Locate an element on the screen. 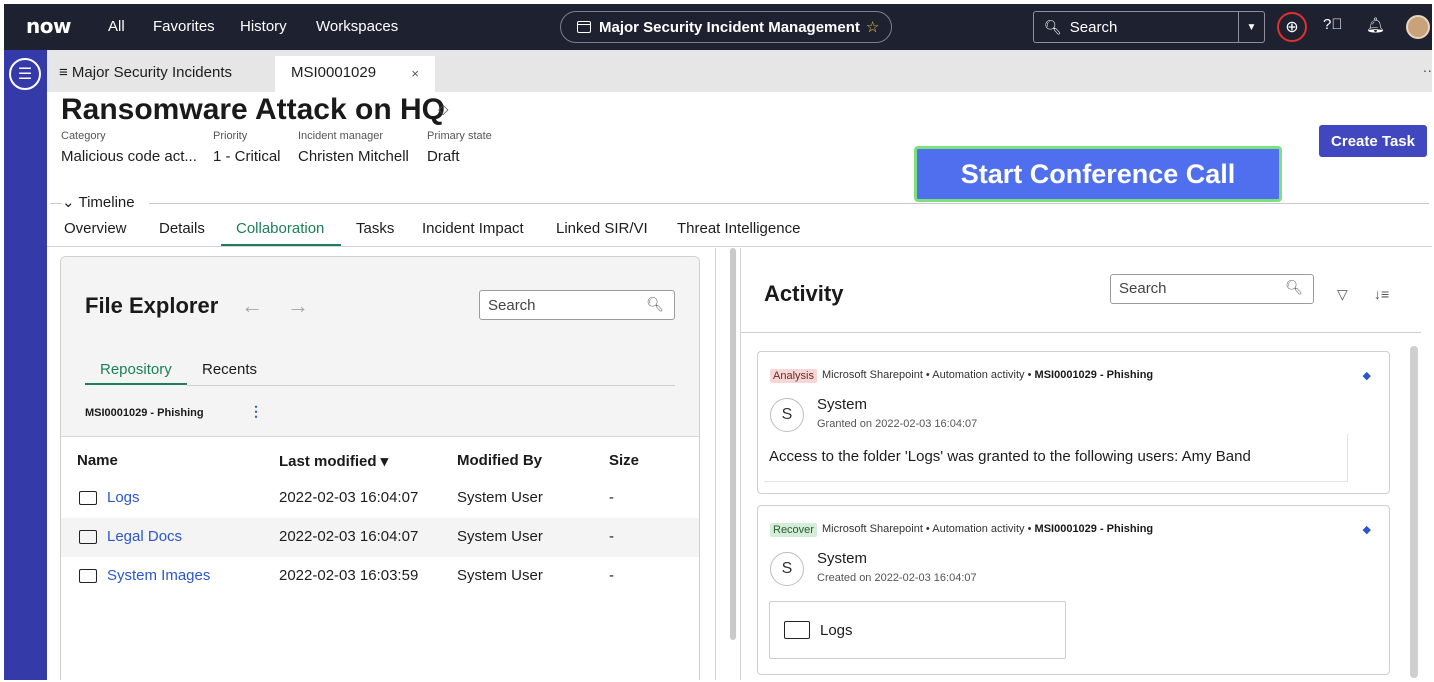 This screenshot has width=1434, height=682. subtab-divider is located at coordinates (431, 385).